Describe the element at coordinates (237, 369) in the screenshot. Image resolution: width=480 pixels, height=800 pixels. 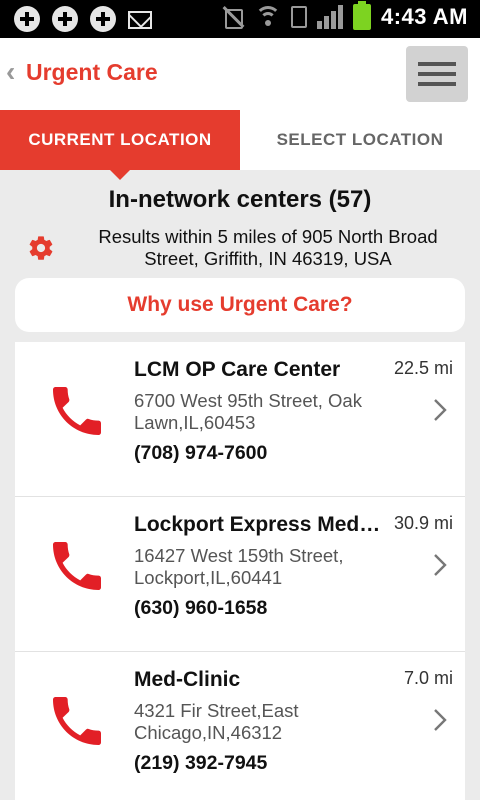
I see `center-name: LCM OP Care Center` at that location.